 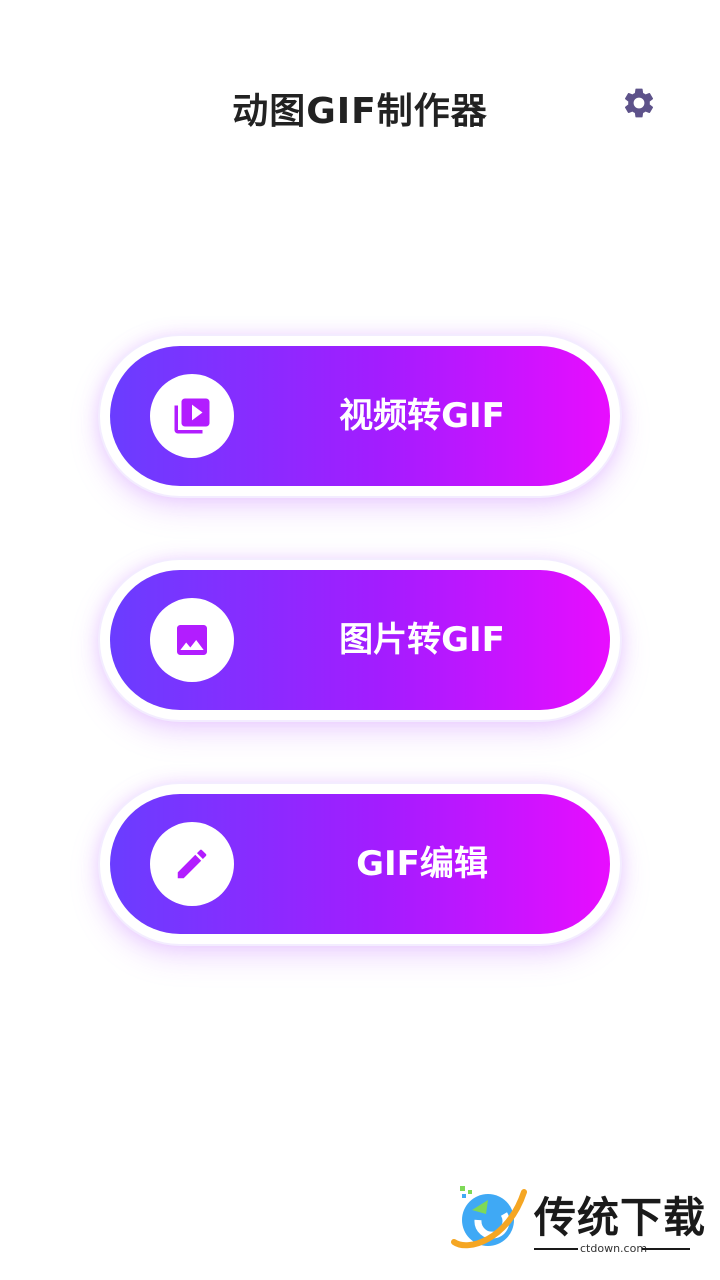 What do you see at coordinates (556, 1249) in the screenshot?
I see `watermark-line-left` at bounding box center [556, 1249].